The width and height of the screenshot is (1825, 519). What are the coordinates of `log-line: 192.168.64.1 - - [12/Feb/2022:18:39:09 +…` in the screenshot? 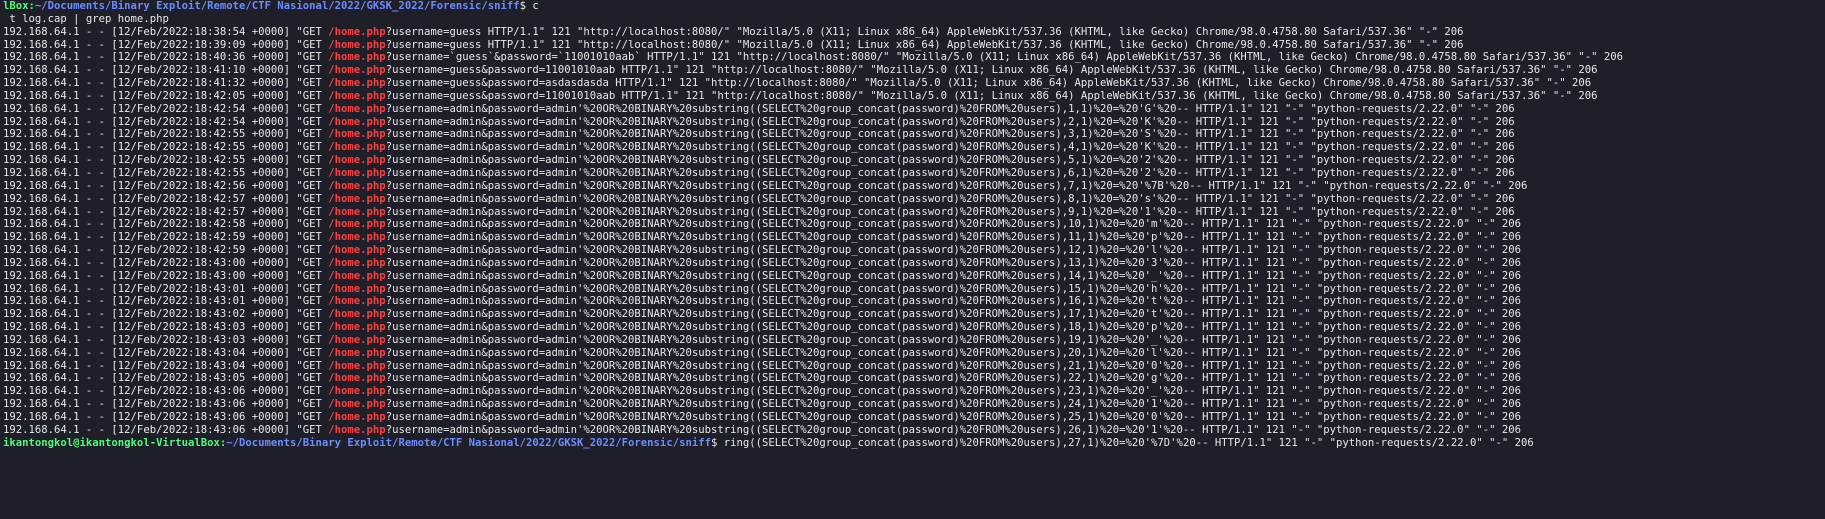 It's located at (914, 45).